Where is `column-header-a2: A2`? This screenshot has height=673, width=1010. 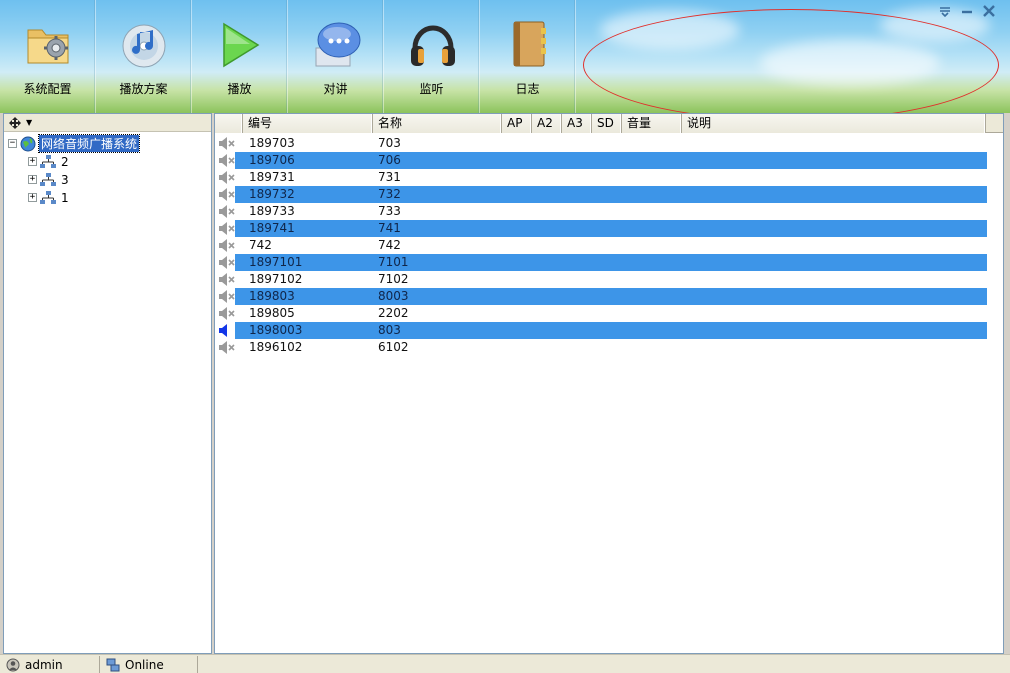
column-header-a2: A2 is located at coordinates (547, 123).